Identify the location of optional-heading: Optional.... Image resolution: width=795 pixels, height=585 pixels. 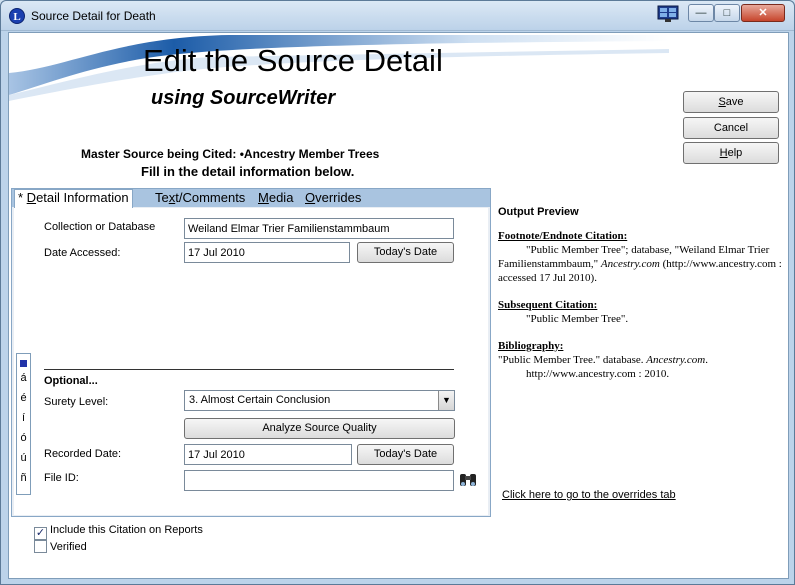
(71, 381).